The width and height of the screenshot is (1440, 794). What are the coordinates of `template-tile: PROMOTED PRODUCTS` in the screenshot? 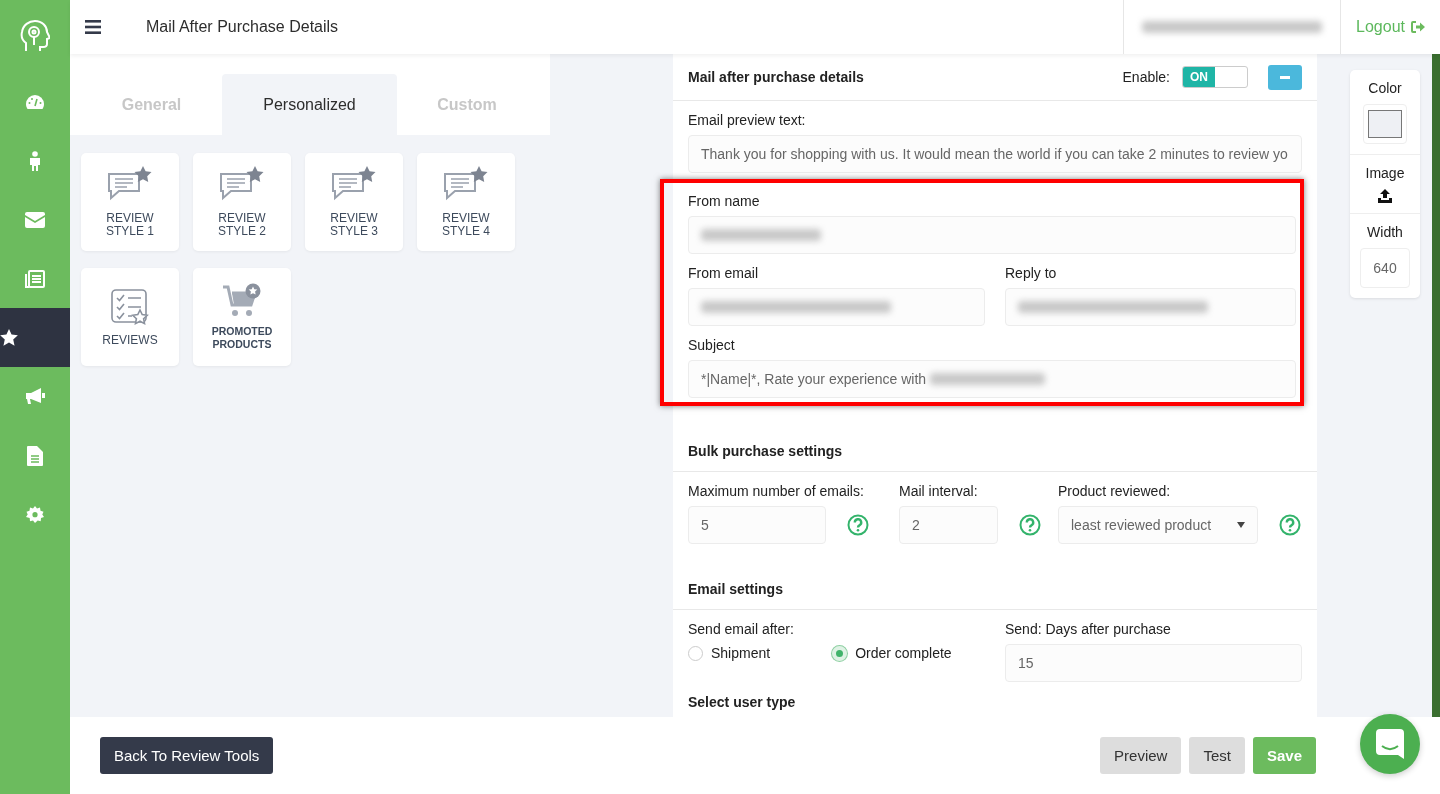 It's located at (242, 317).